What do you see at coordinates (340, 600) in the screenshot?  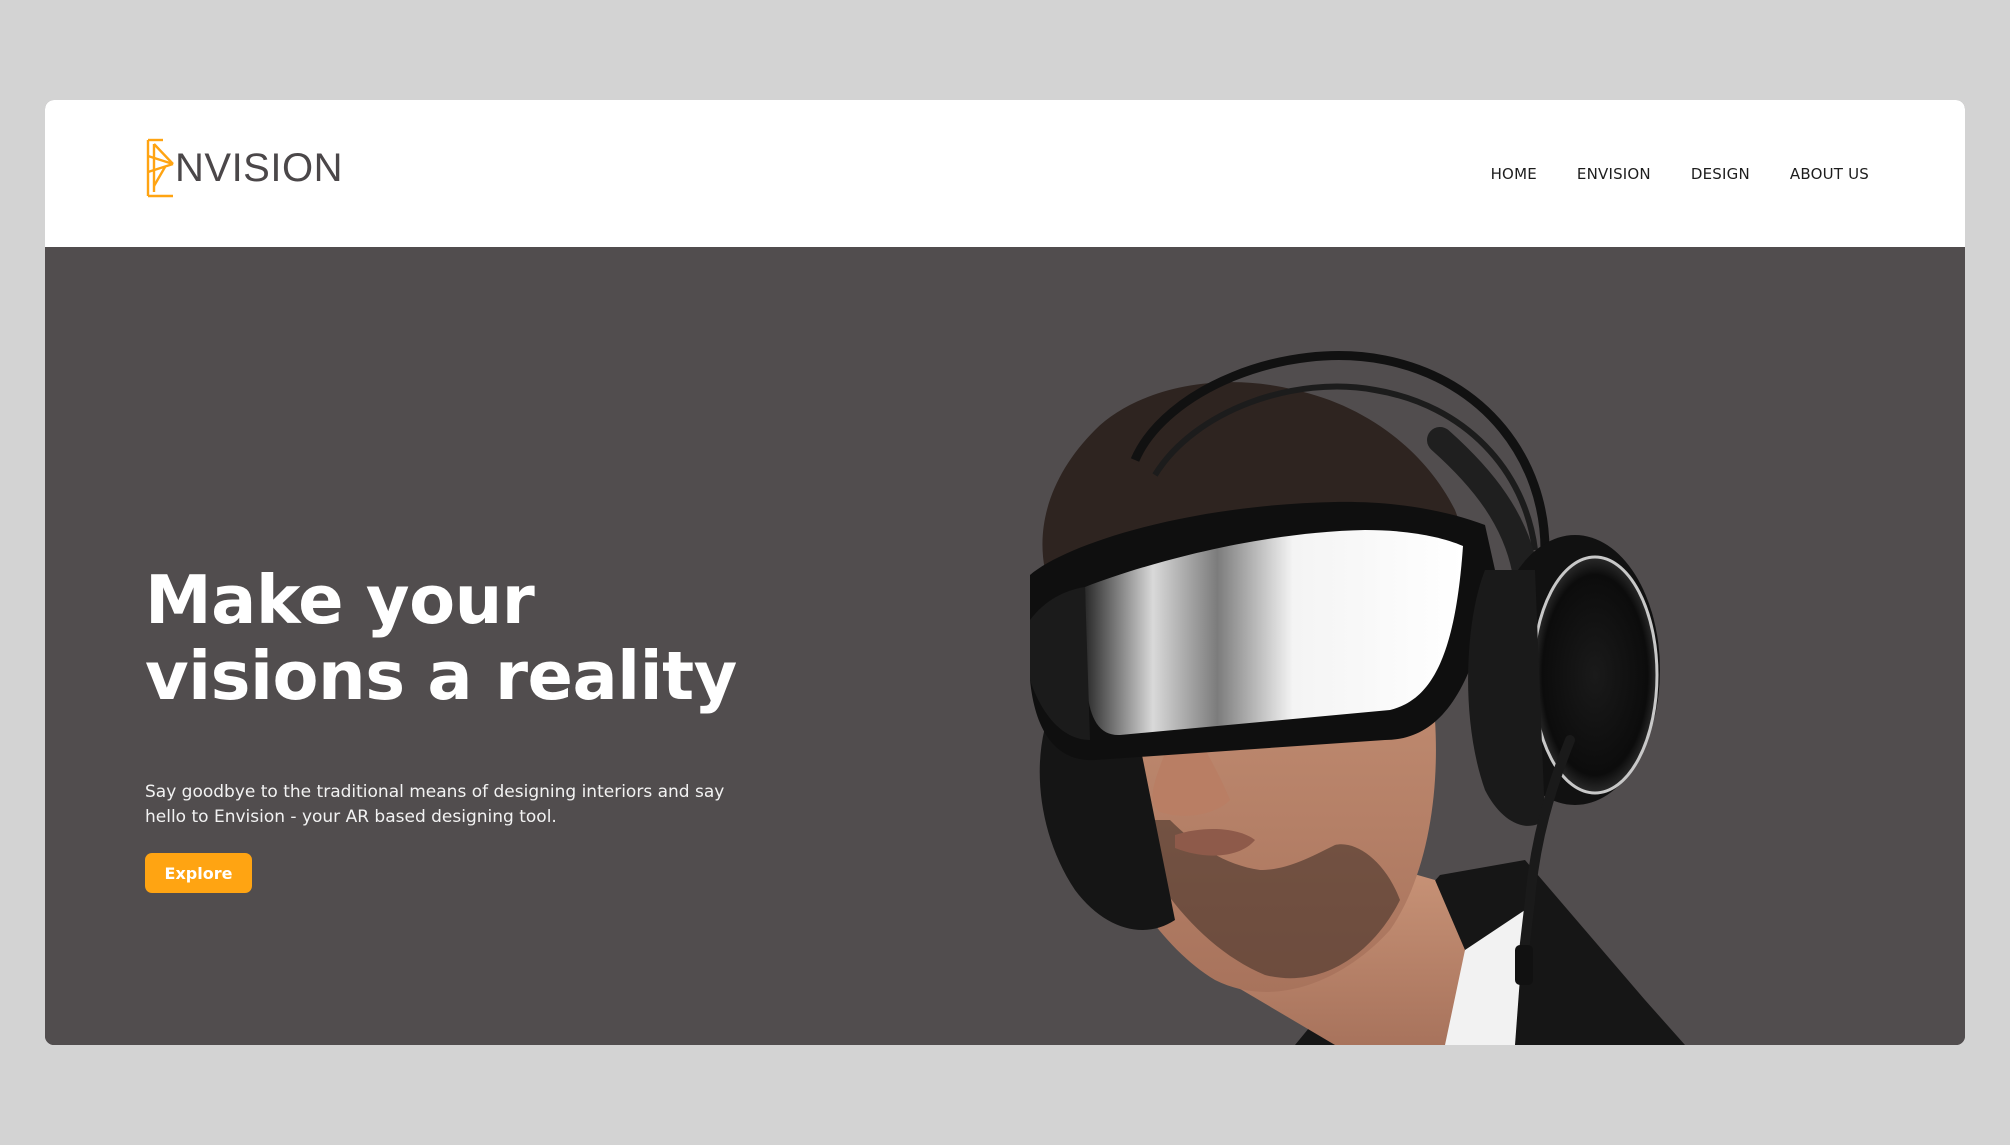 I see `hero-title-line1: Make your` at bounding box center [340, 600].